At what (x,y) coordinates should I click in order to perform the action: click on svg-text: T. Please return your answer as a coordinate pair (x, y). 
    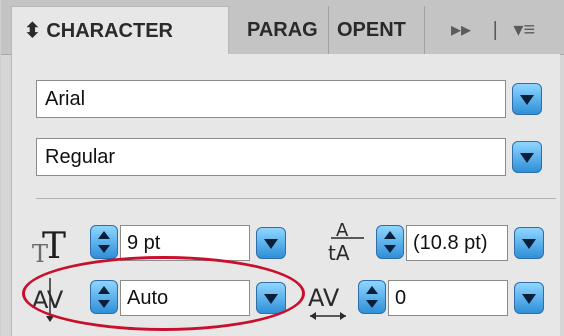
    Looking at the image, I should click on (54, 246).